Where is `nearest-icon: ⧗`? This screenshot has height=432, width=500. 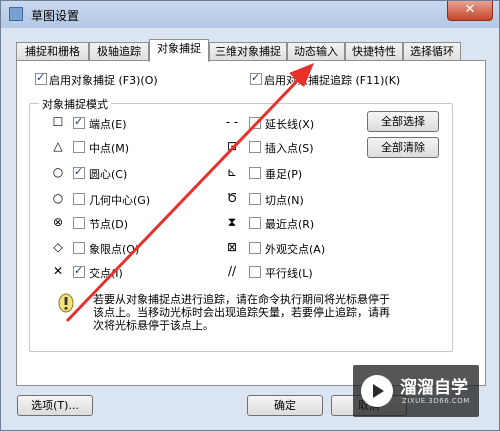
nearest-icon: ⧗ is located at coordinates (232, 222).